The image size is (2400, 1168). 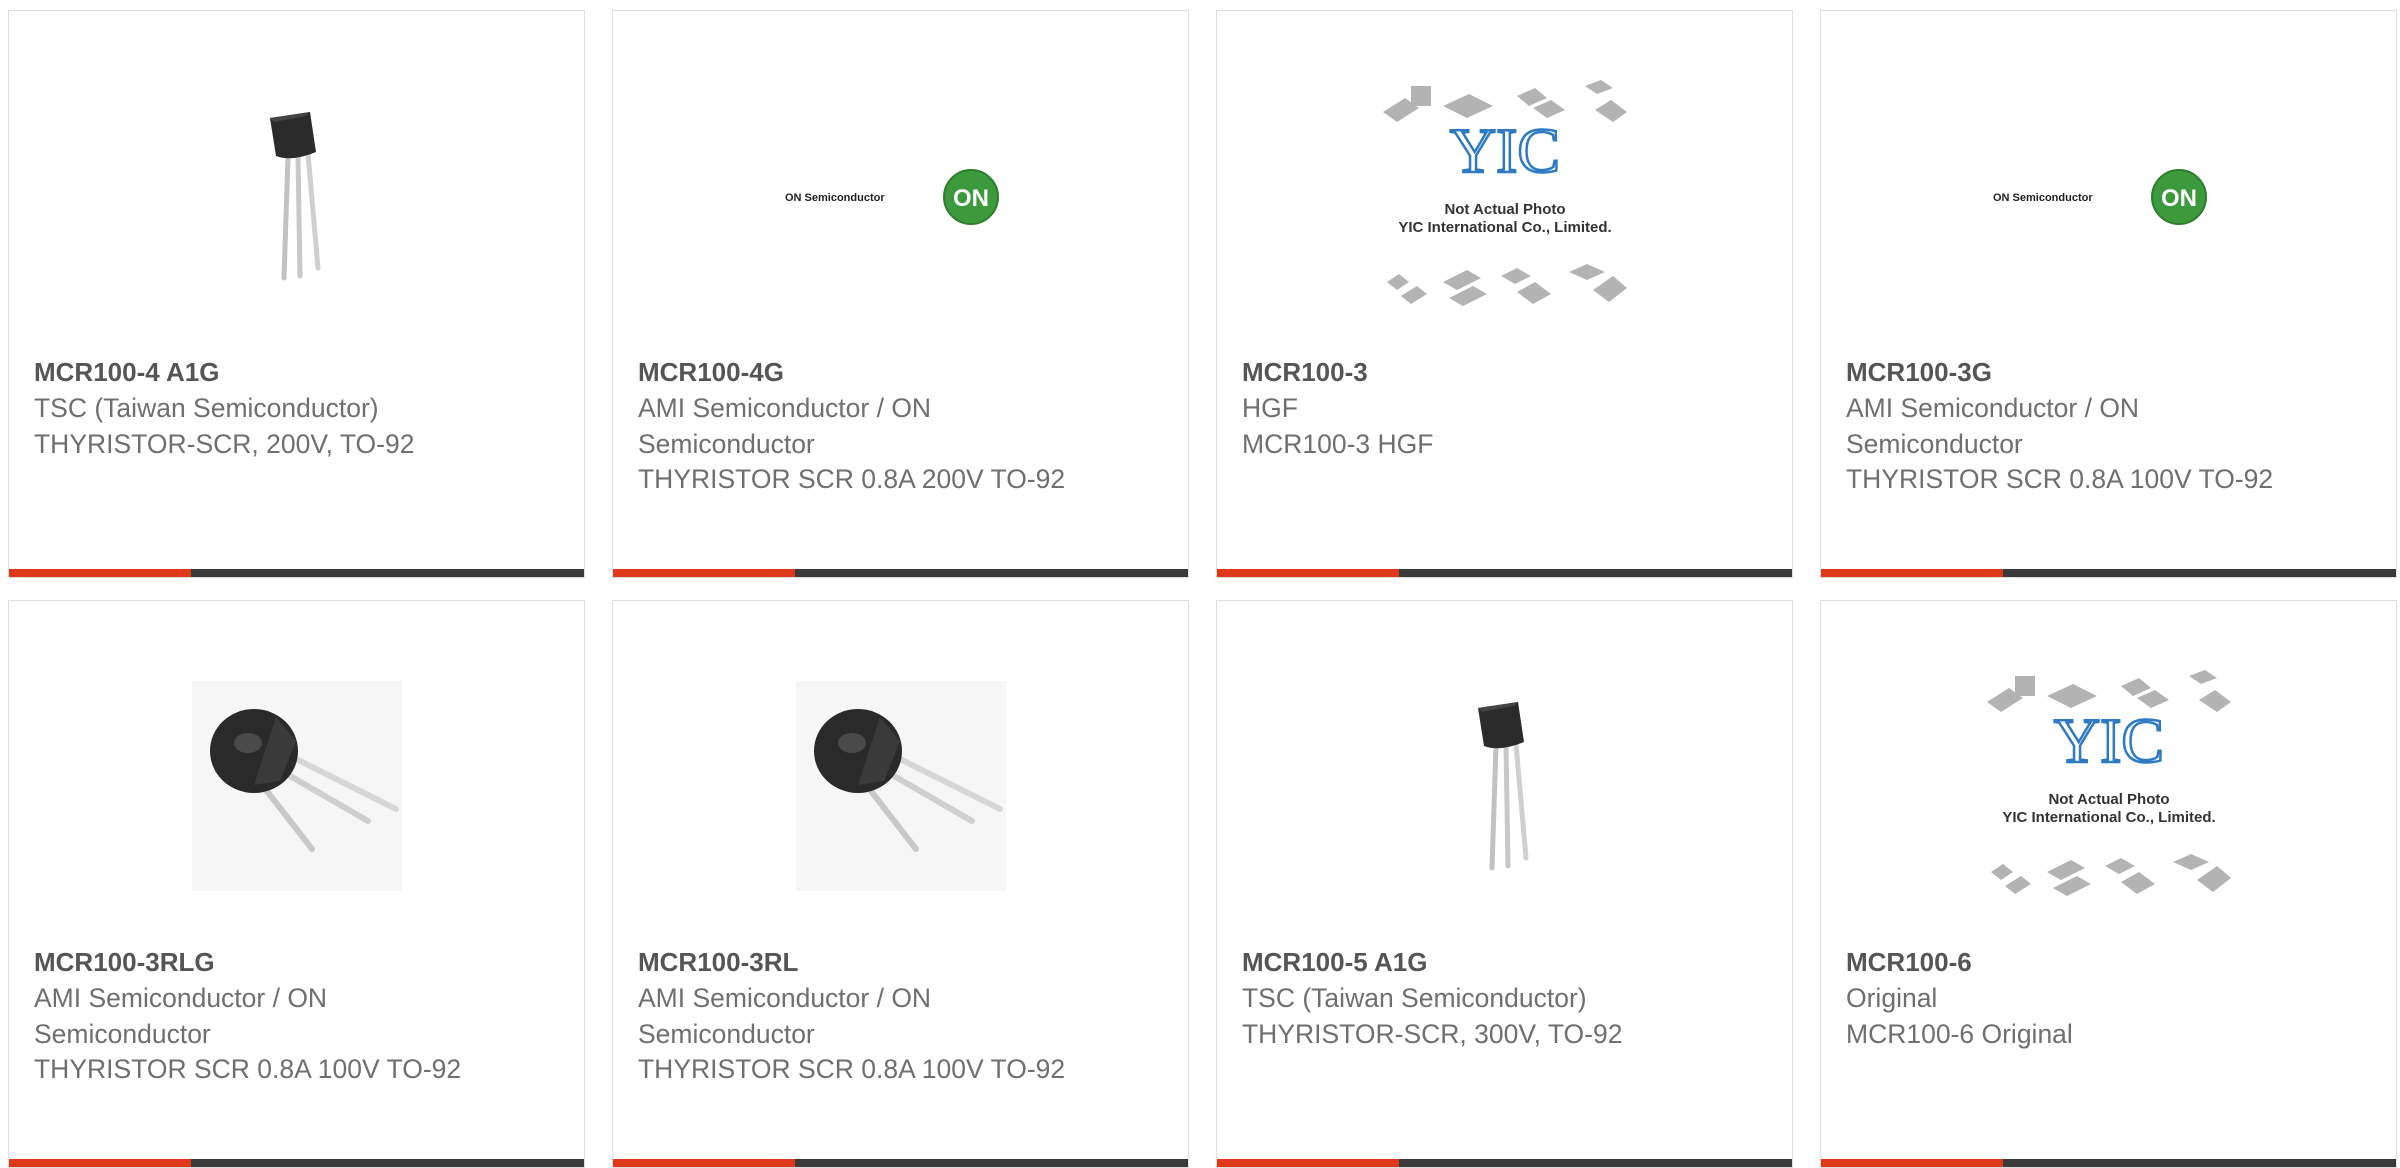 What do you see at coordinates (294, 962) in the screenshot?
I see `part-number: MCR100-3RLG` at bounding box center [294, 962].